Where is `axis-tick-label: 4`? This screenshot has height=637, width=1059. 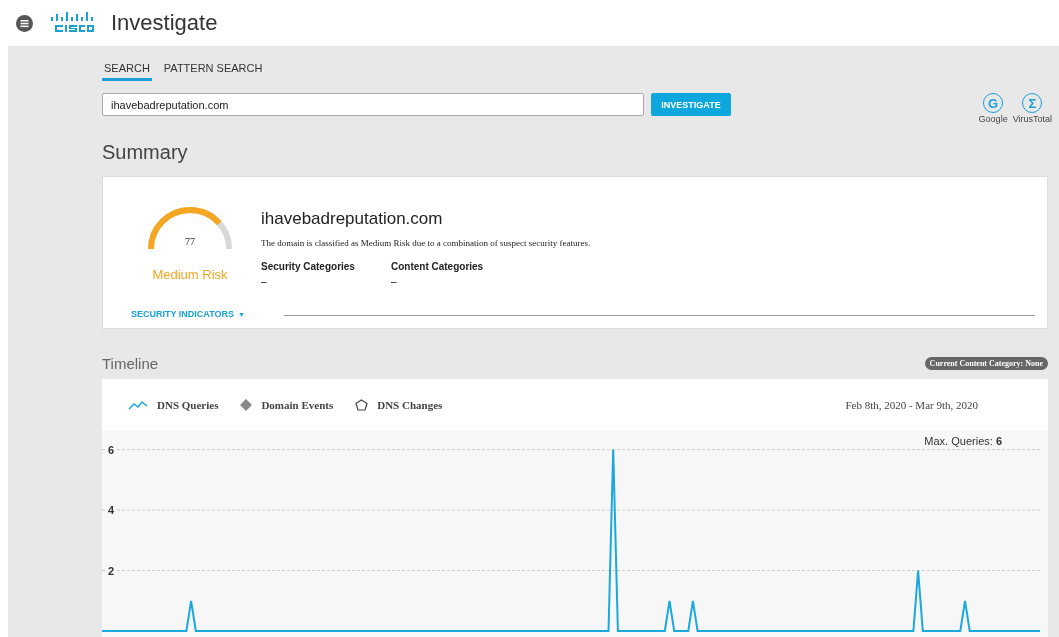 axis-tick-label: 4 is located at coordinates (111, 510).